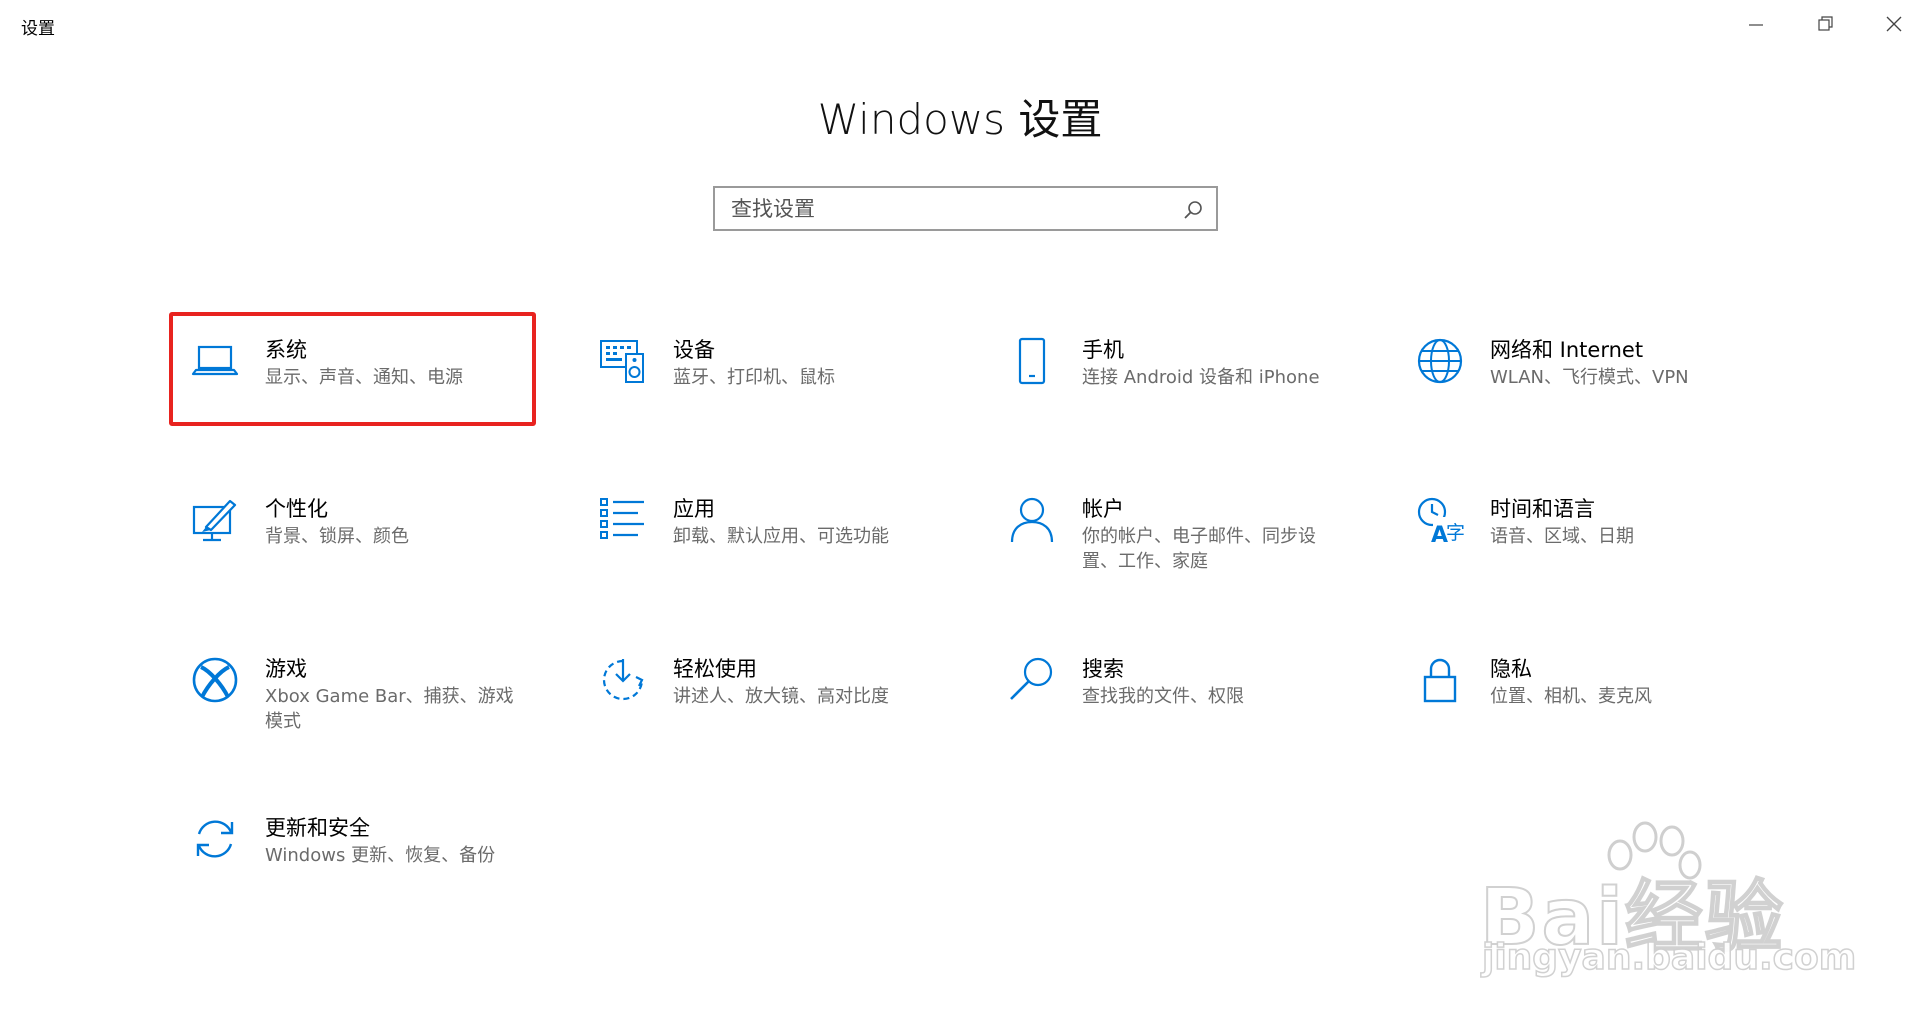 The height and width of the screenshot is (1020, 1920). What do you see at coordinates (1103, 350) in the screenshot?
I see `tile-title: 手机` at bounding box center [1103, 350].